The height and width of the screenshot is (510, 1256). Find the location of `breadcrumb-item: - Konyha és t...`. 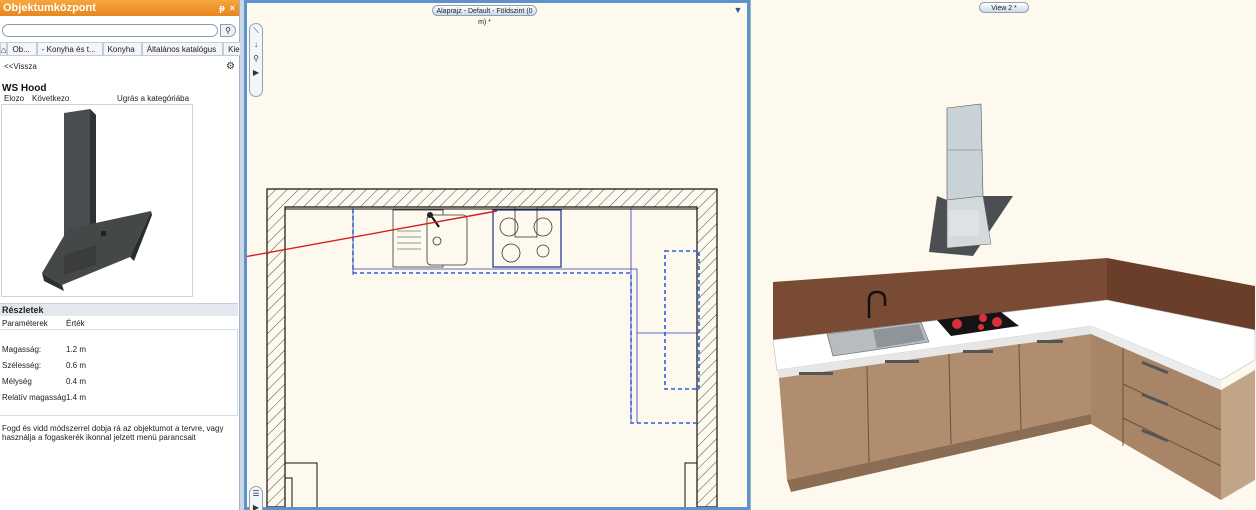

breadcrumb-item: - Konyha és t... is located at coordinates (69, 49).